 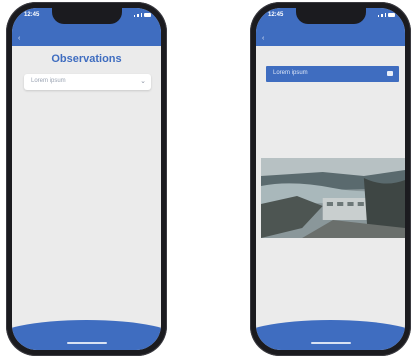 What do you see at coordinates (390, 73) in the screenshot?
I see `calendar-icon` at bounding box center [390, 73].